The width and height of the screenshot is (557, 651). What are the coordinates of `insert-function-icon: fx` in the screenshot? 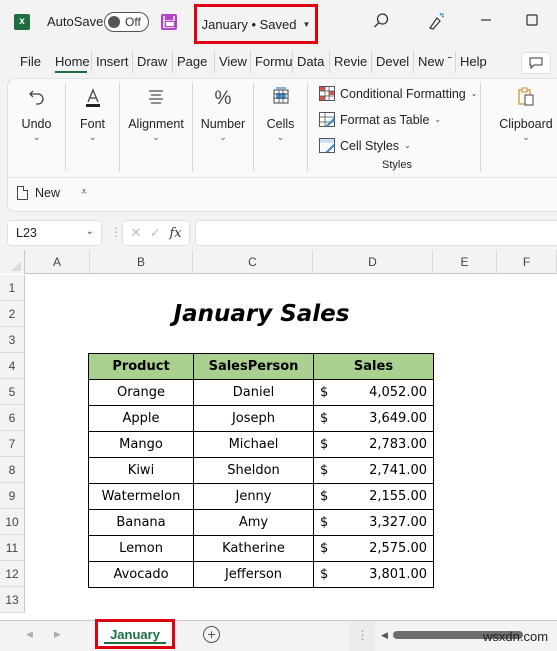 It's located at (175, 233).